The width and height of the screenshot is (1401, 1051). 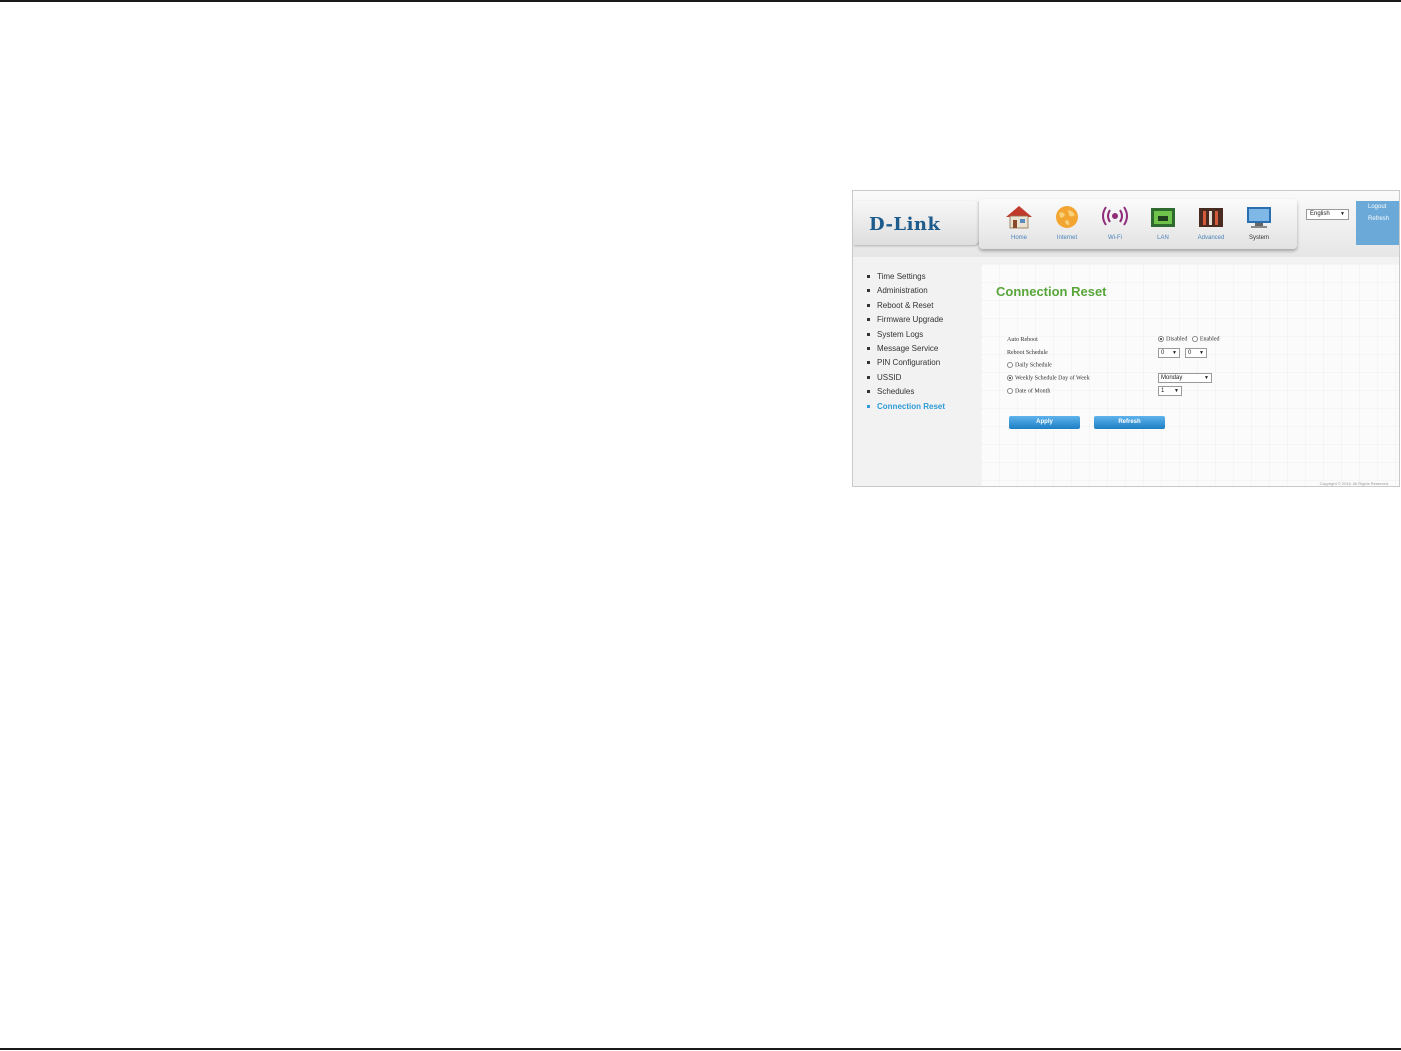 What do you see at coordinates (700, 1) in the screenshot?
I see `top-rule` at bounding box center [700, 1].